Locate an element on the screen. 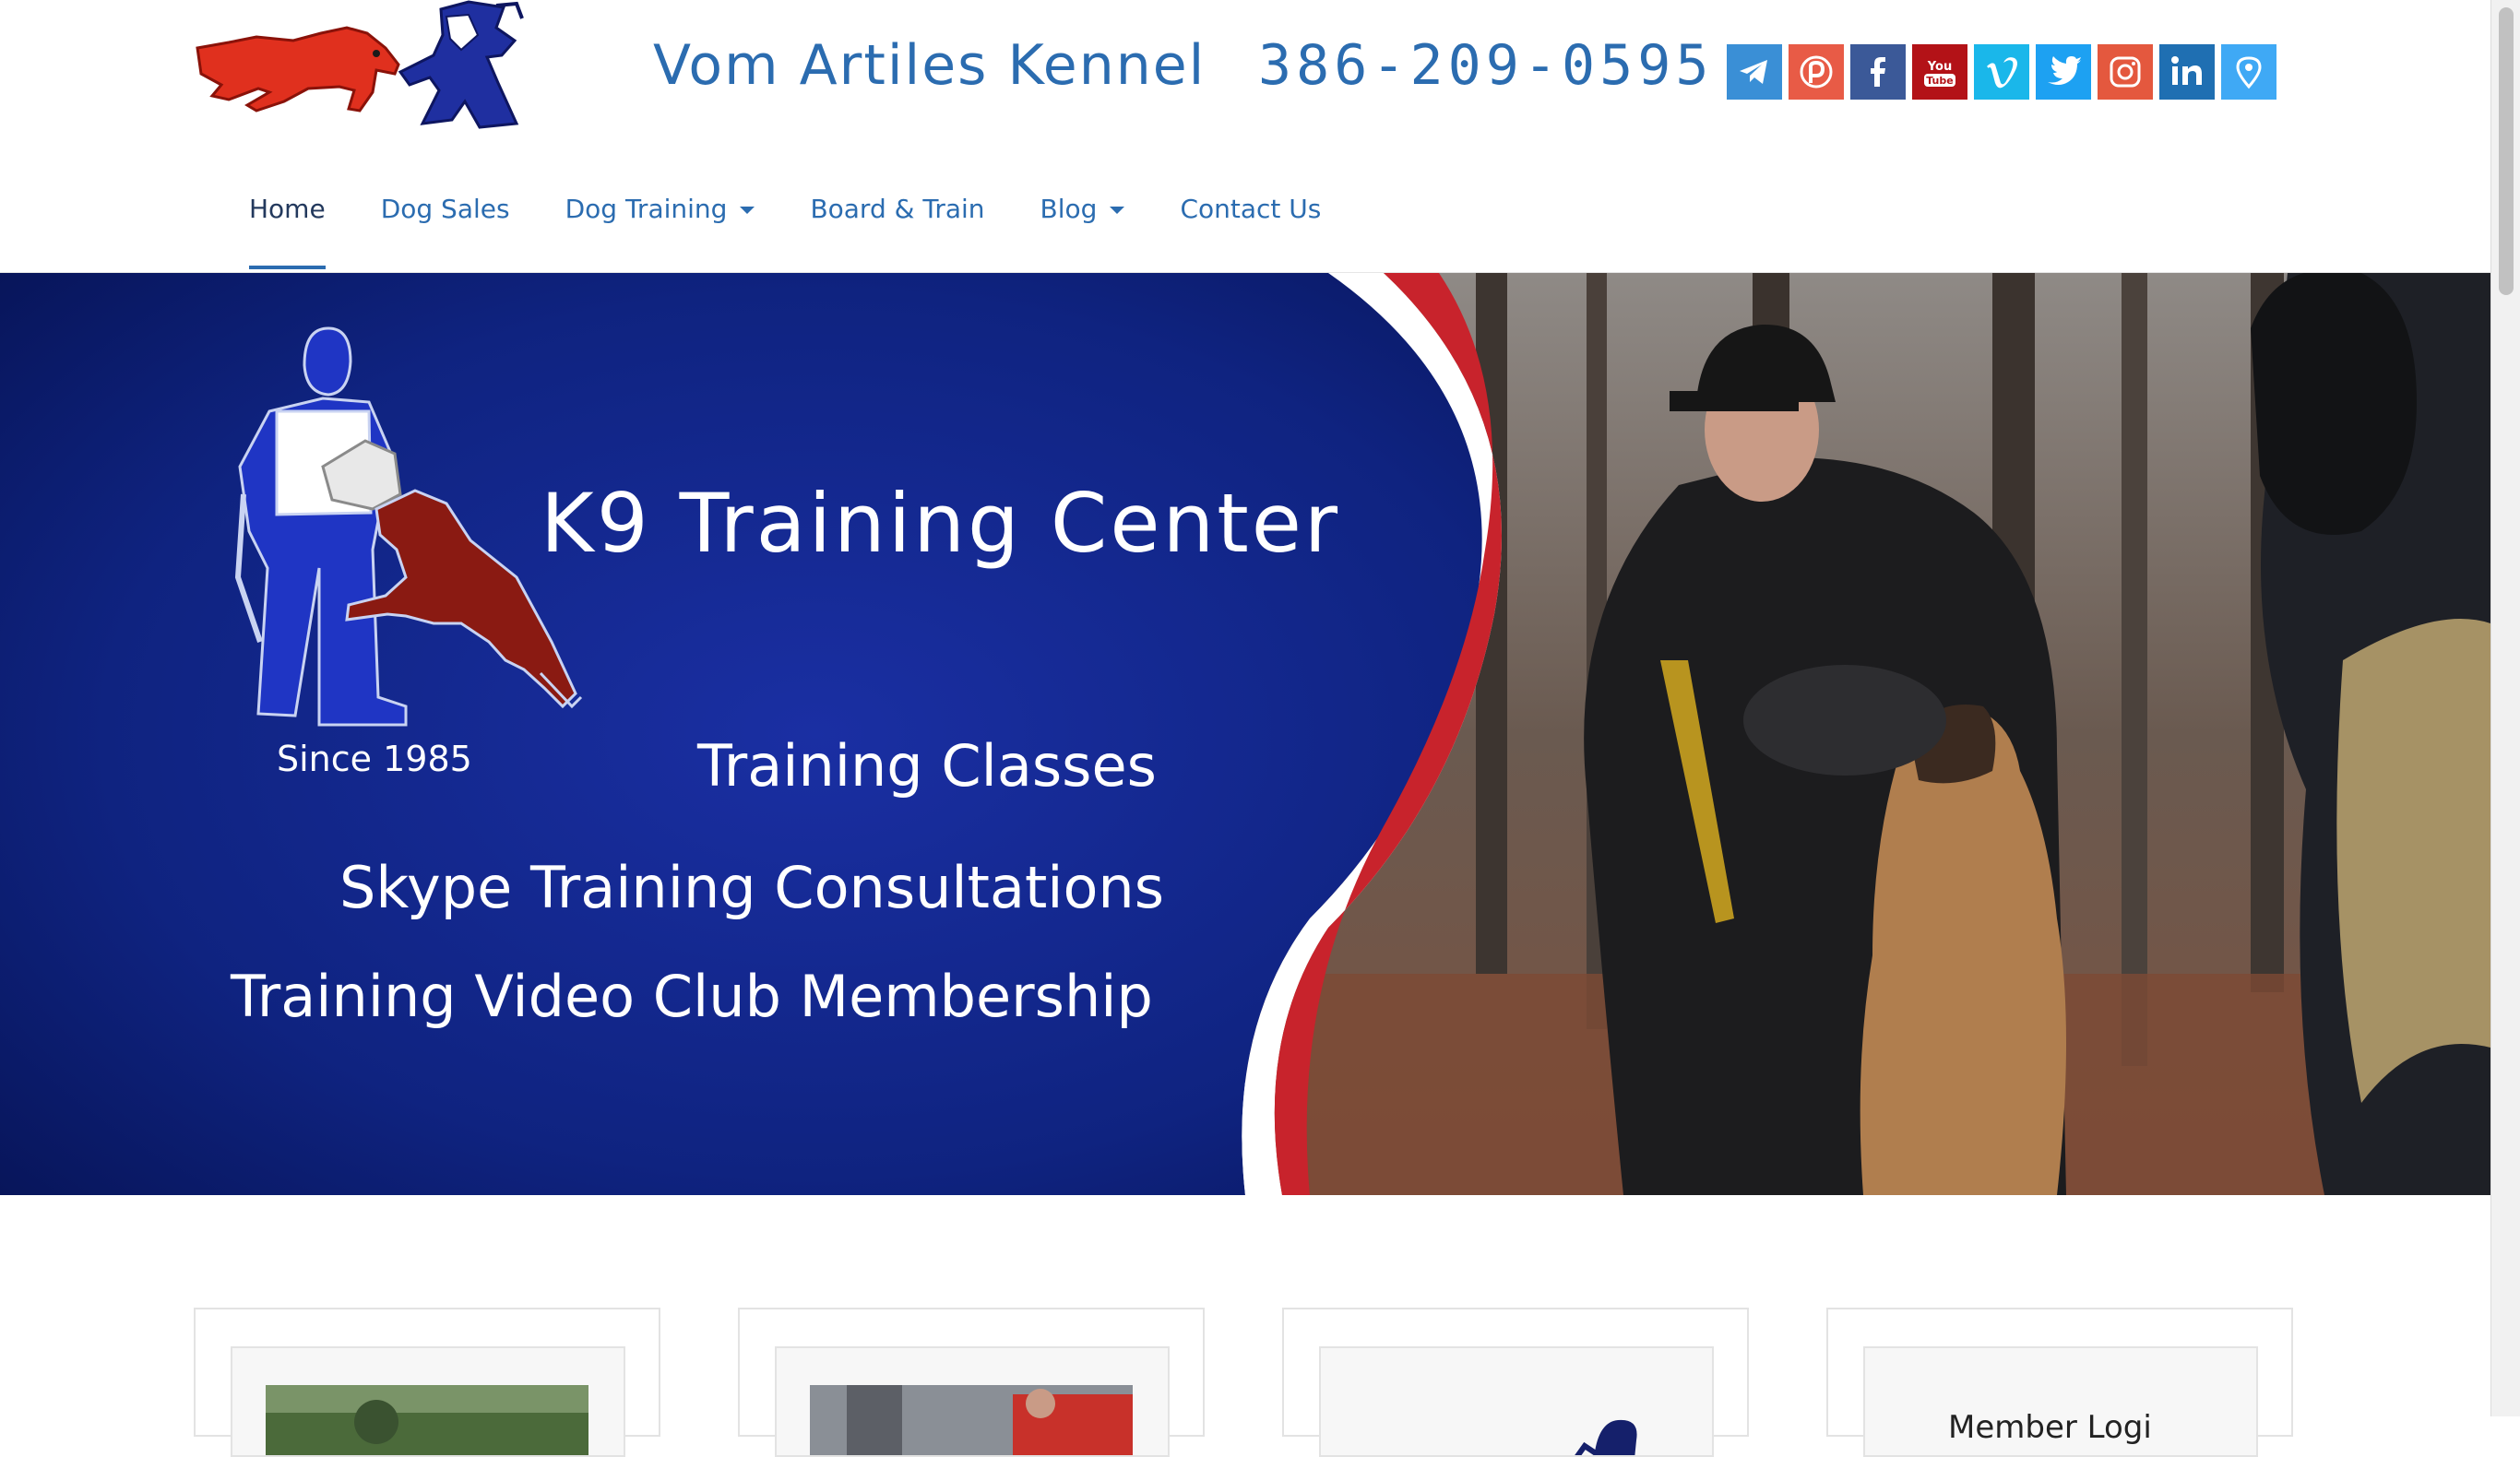 This screenshot has width=2520, height=1457. nav-blog-label: Blog is located at coordinates (1069, 209).